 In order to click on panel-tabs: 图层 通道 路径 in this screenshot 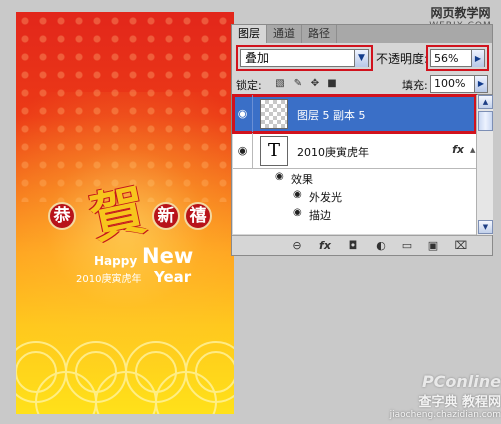, I will do `click(362, 34)`.